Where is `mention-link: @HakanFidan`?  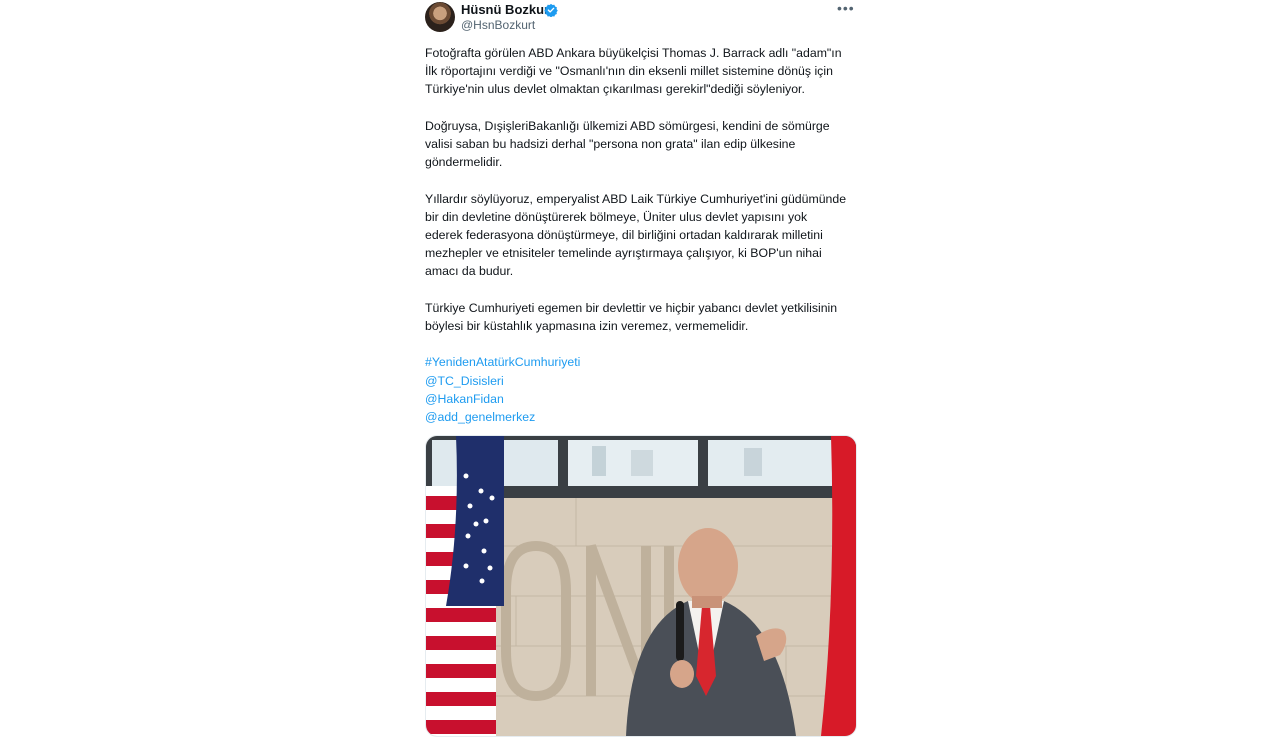 mention-link: @HakanFidan is located at coordinates (641, 399).